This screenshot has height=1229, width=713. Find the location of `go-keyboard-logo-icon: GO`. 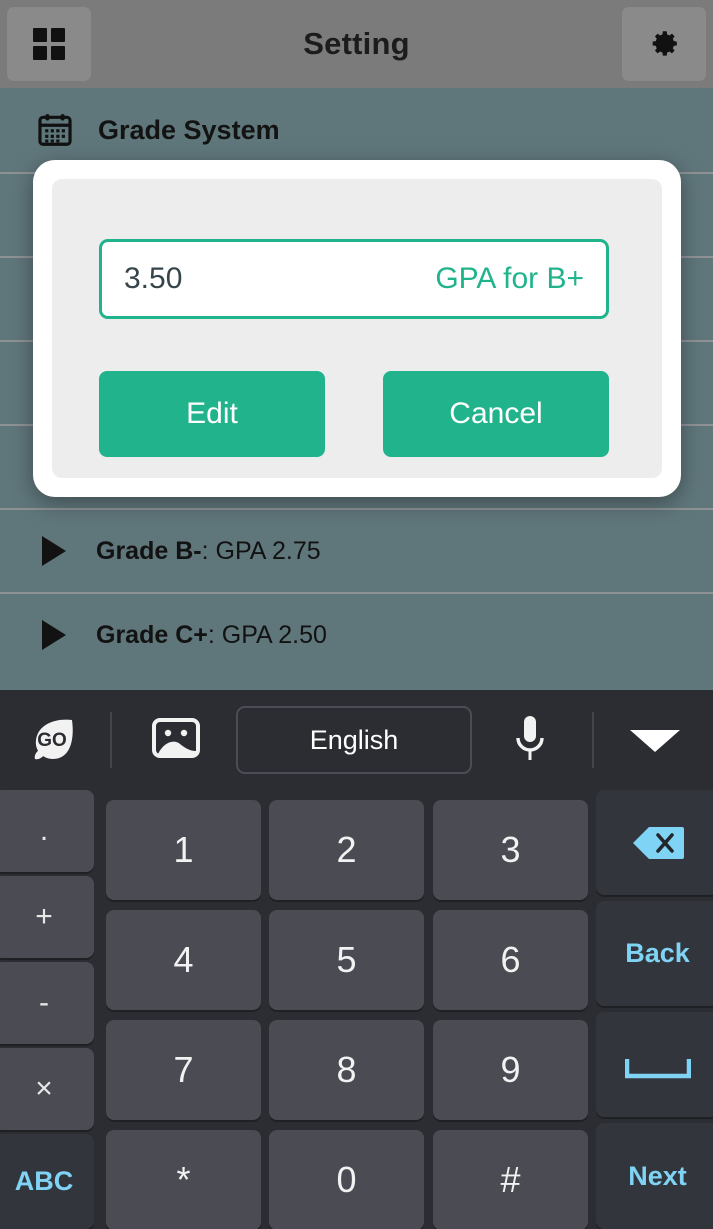

go-keyboard-logo-icon: GO is located at coordinates (53, 739).